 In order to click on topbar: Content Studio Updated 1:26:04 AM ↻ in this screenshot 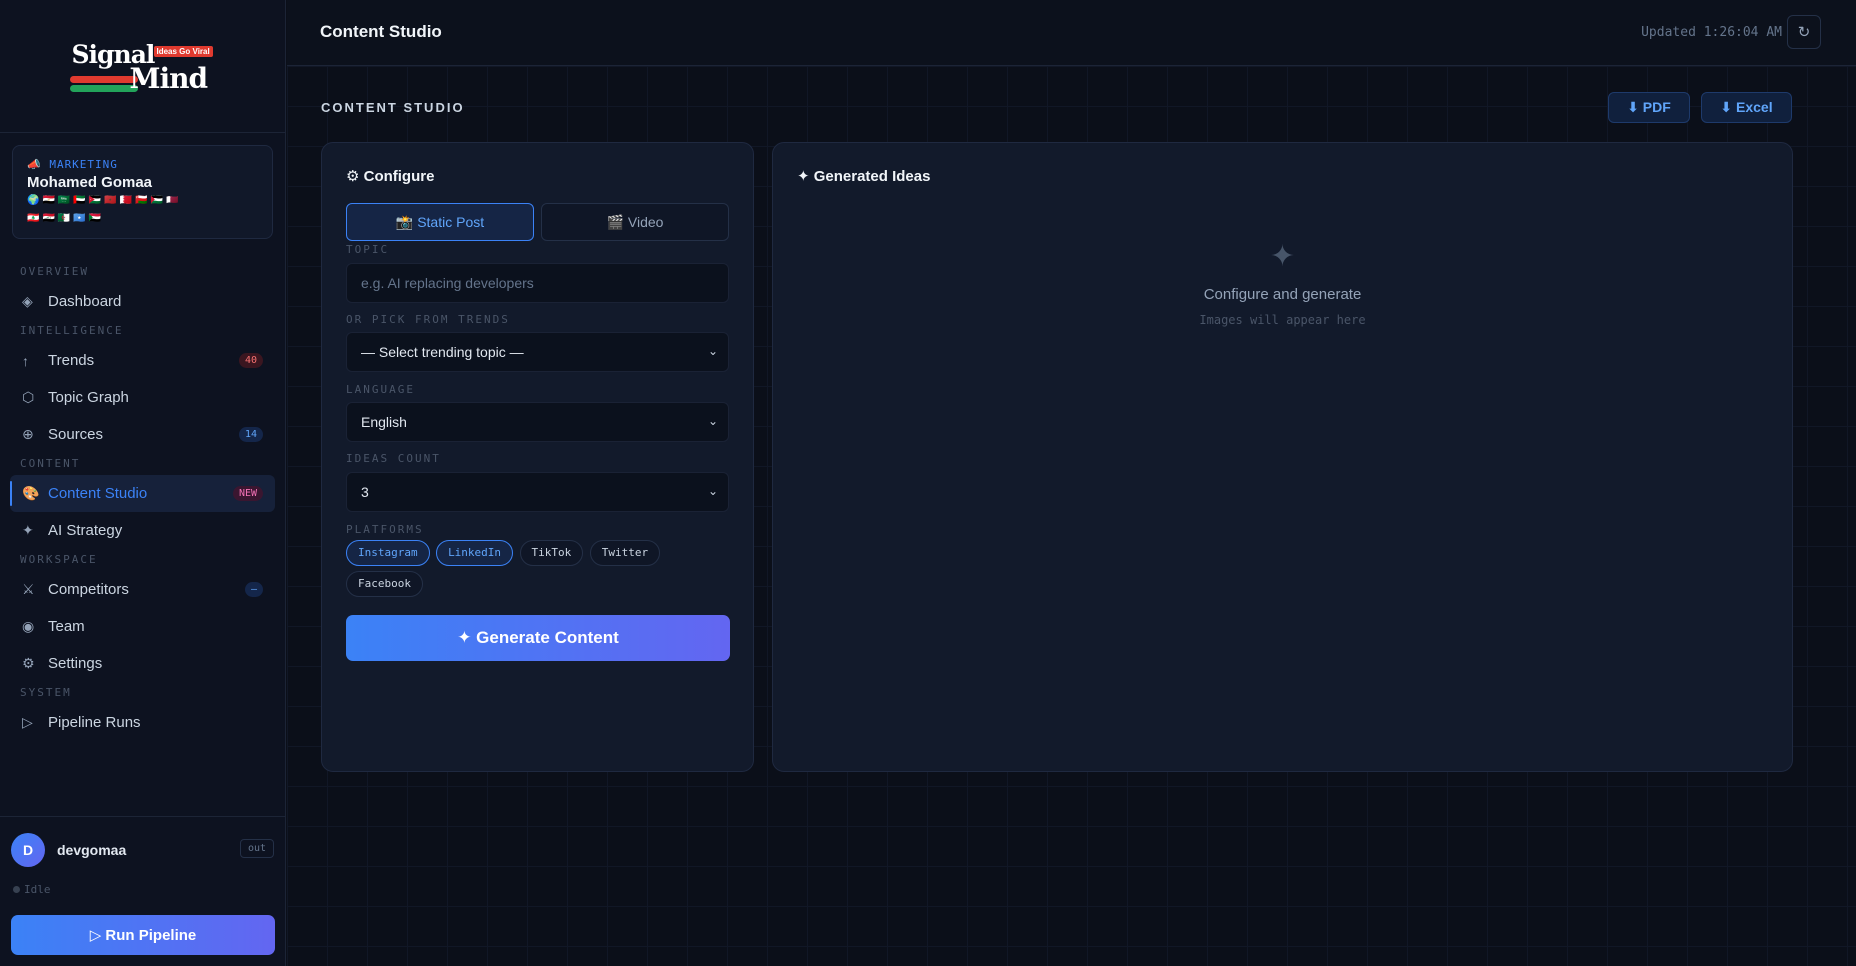, I will do `click(1071, 33)`.